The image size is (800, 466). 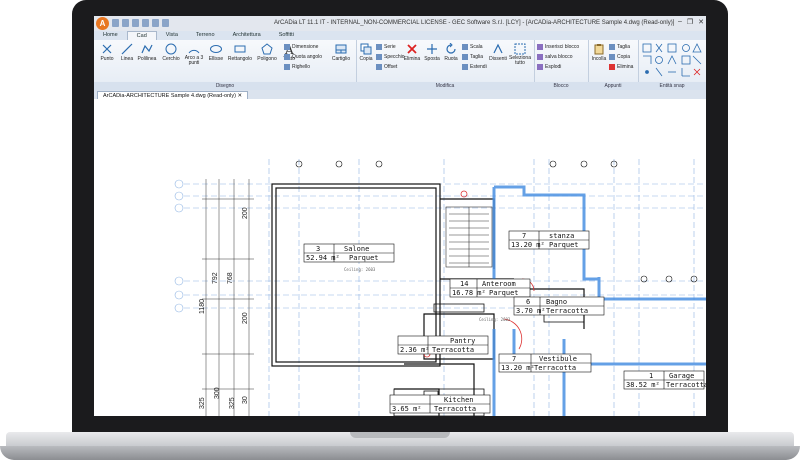 I want to click on room-pantry: Pantry 2.36 m² Terracotta, so click(x=443, y=345).